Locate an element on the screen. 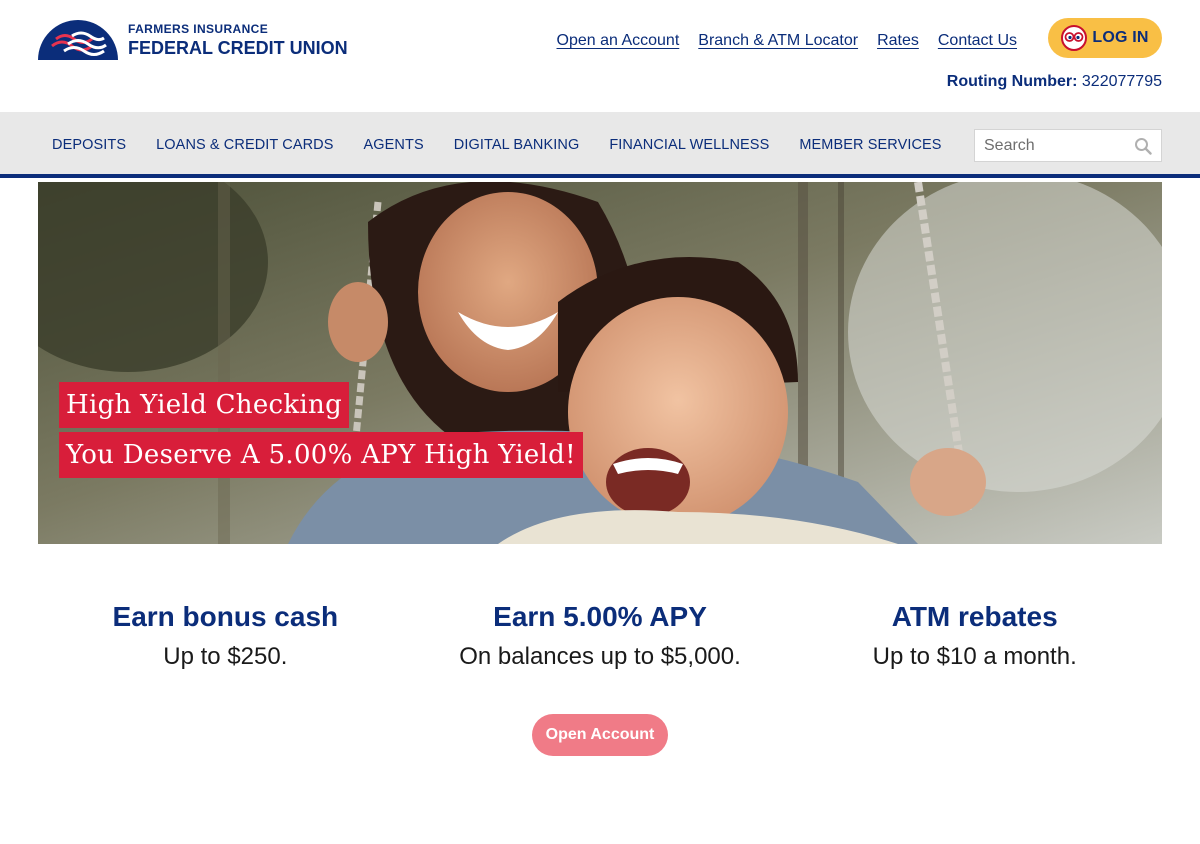 The image size is (1200, 844). feature-apy: Earn 5.00% APY On balances up to $5,000. is located at coordinates (600, 637).